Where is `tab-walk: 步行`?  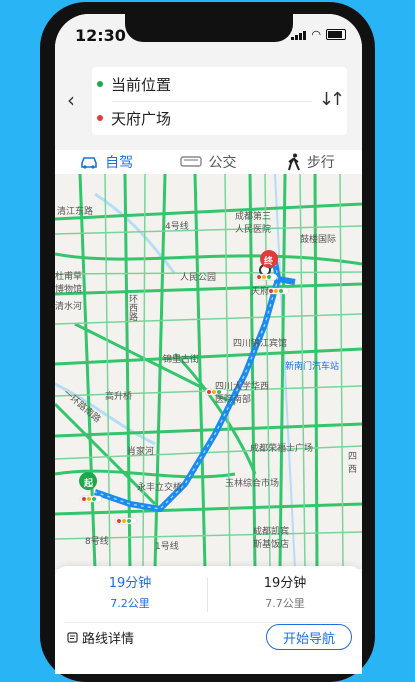 tab-walk: 步行 is located at coordinates (311, 162).